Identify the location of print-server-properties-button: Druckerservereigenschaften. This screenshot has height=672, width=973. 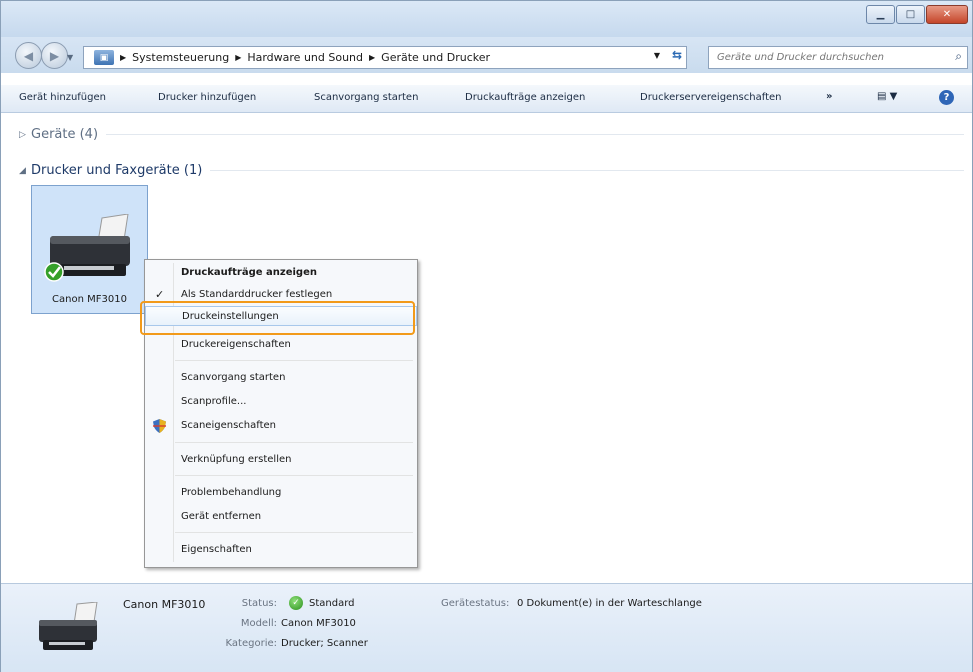
(710, 97).